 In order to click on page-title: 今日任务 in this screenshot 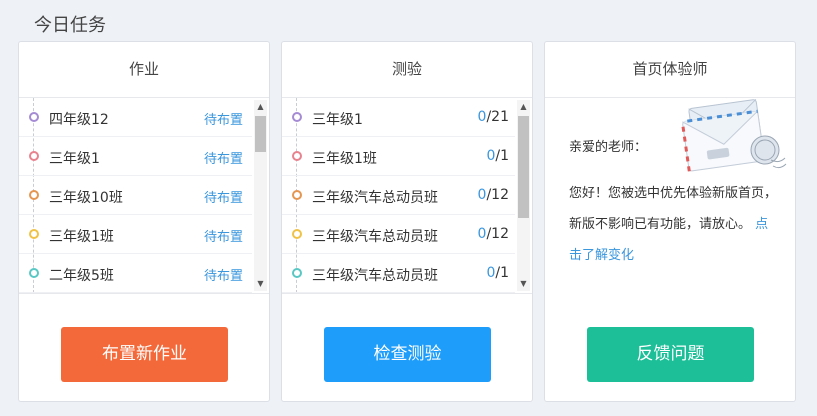, I will do `click(70, 25)`.